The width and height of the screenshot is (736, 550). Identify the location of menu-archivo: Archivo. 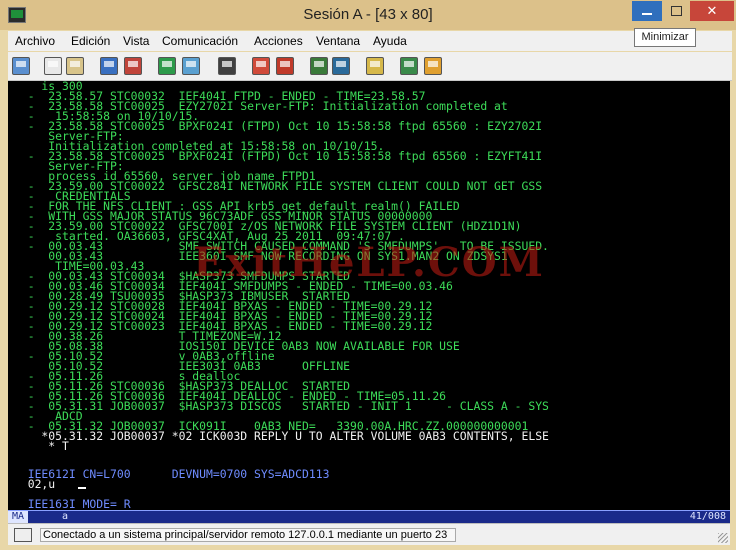
(35, 41).